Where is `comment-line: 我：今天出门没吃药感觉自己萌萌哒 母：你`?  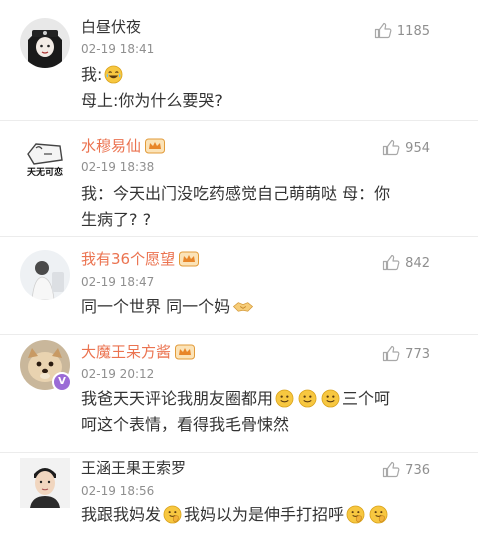
comment-line: 我：今天出门没吃药感觉自己萌萌哒 母：你 is located at coordinates (236, 193).